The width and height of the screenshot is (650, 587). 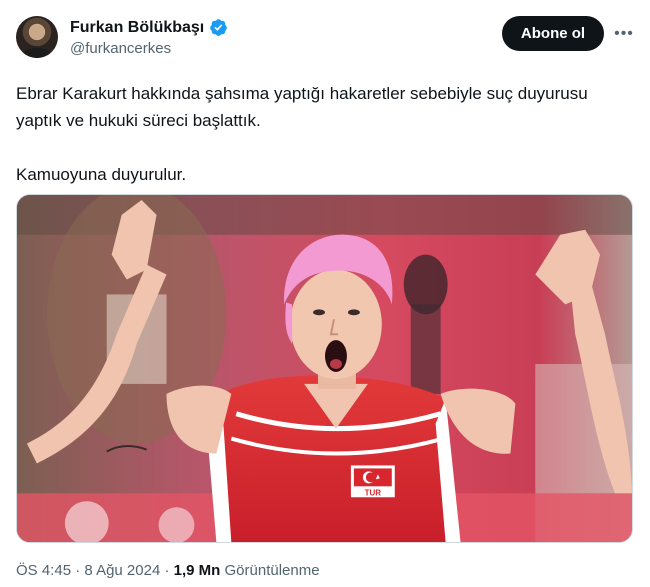 I want to click on tweet-date: 8 Ağu 2024, so click(x=122, y=570).